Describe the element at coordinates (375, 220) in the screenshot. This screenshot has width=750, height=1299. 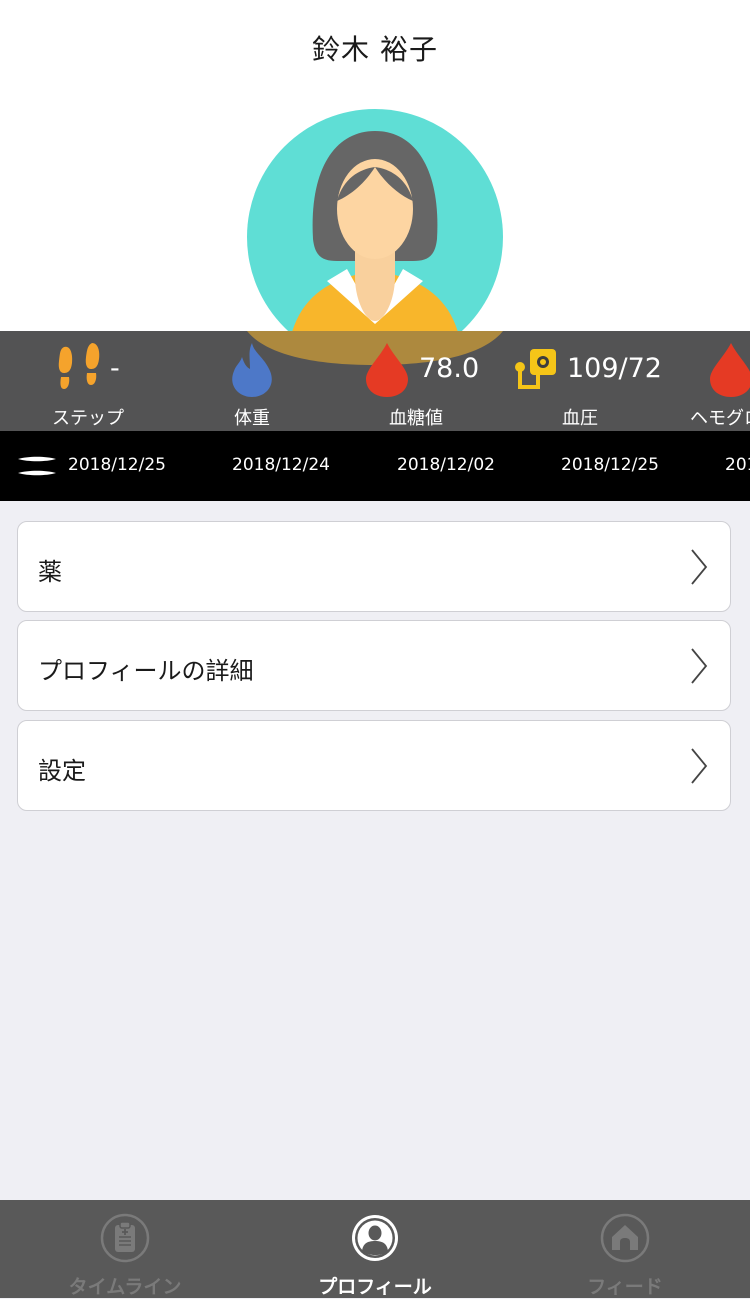
I see `woman-avatar-icon` at that location.